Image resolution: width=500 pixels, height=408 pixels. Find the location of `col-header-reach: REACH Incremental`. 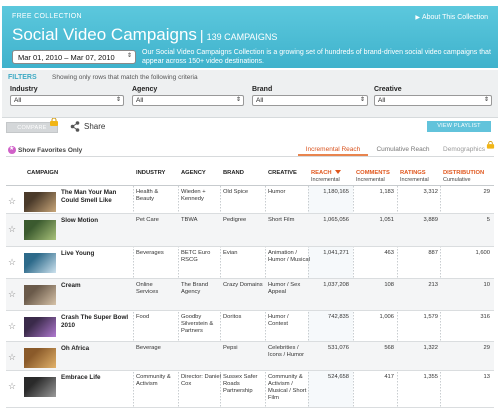

col-header-reach: REACH Incremental is located at coordinates (326, 177).